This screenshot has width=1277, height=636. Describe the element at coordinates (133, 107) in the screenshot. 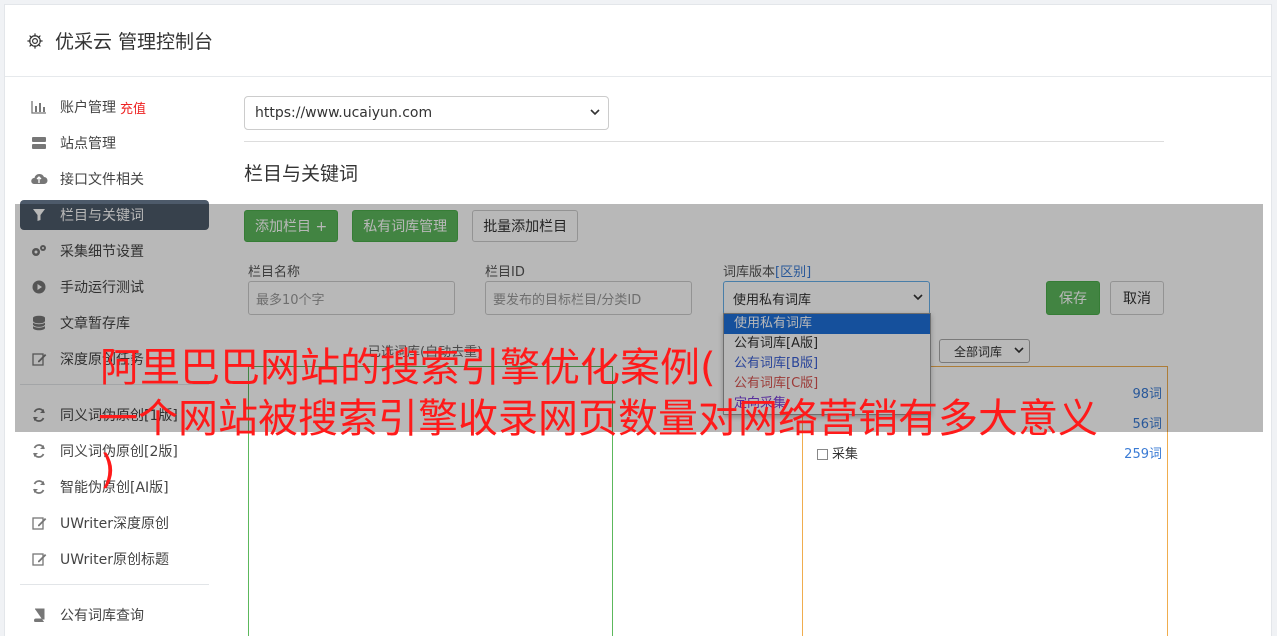

I see `recharge-link: 充值` at that location.